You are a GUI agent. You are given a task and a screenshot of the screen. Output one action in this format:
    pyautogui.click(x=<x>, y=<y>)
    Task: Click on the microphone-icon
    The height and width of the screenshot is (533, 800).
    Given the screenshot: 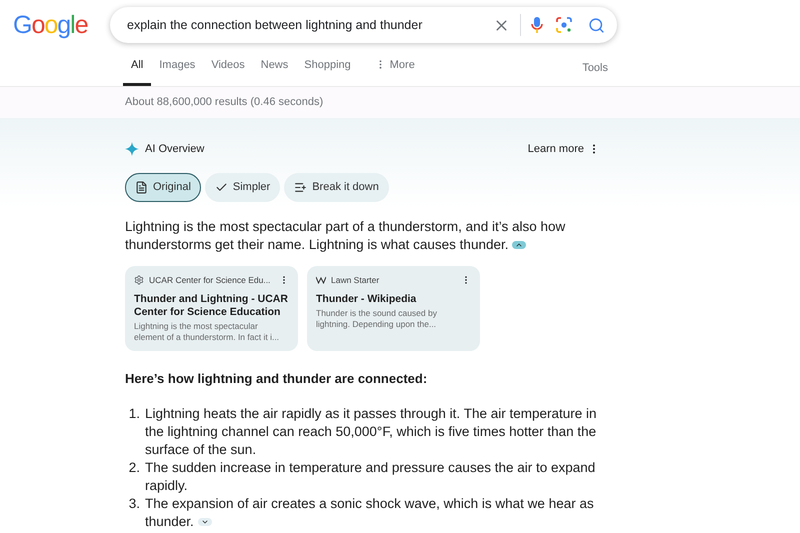 What is the action you would take?
    pyautogui.click(x=537, y=25)
    